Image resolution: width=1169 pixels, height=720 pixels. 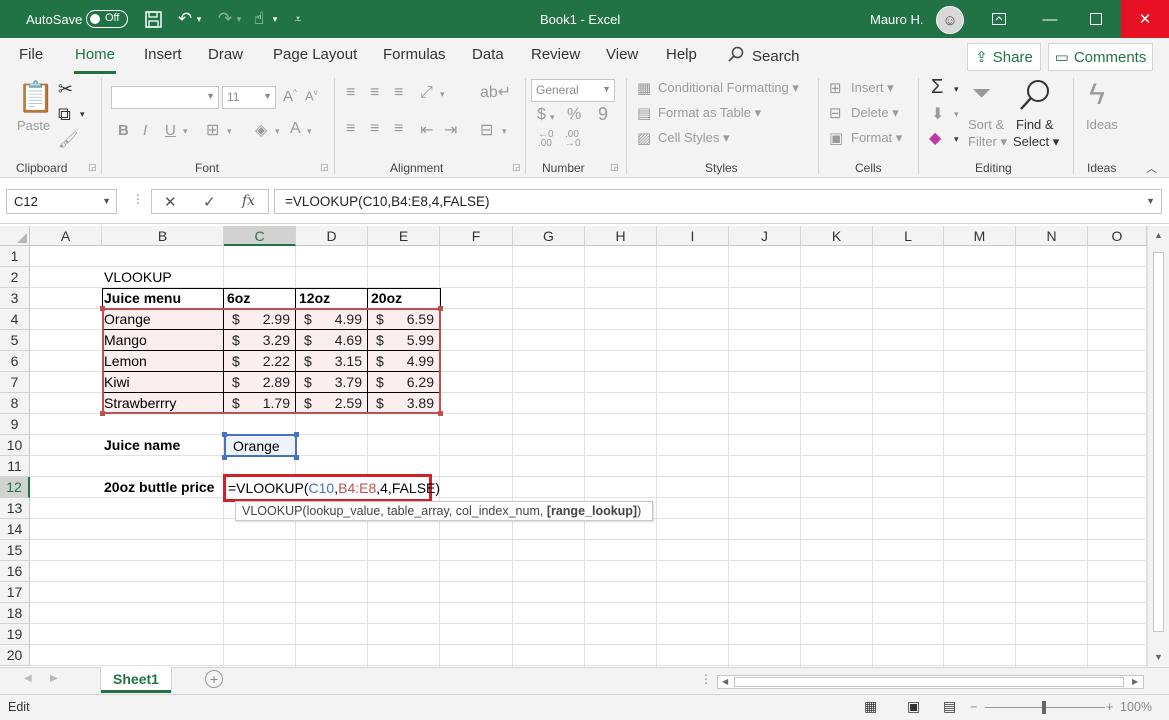 I want to click on new-sheet-icon: +, so click(x=214, y=679).